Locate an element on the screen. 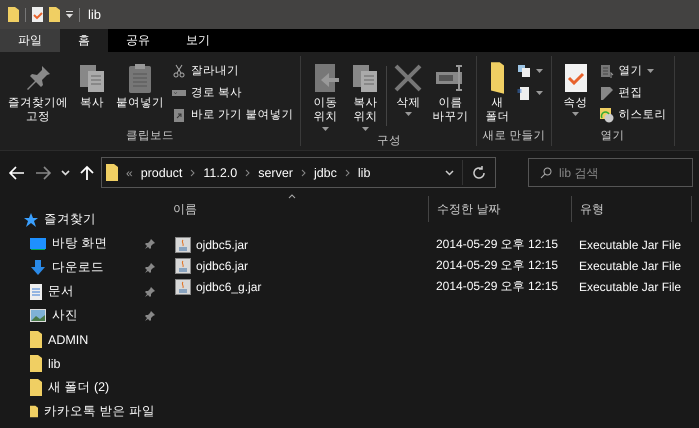 The width and height of the screenshot is (699, 428). breadcrumb: jdbc is located at coordinates (325, 173).